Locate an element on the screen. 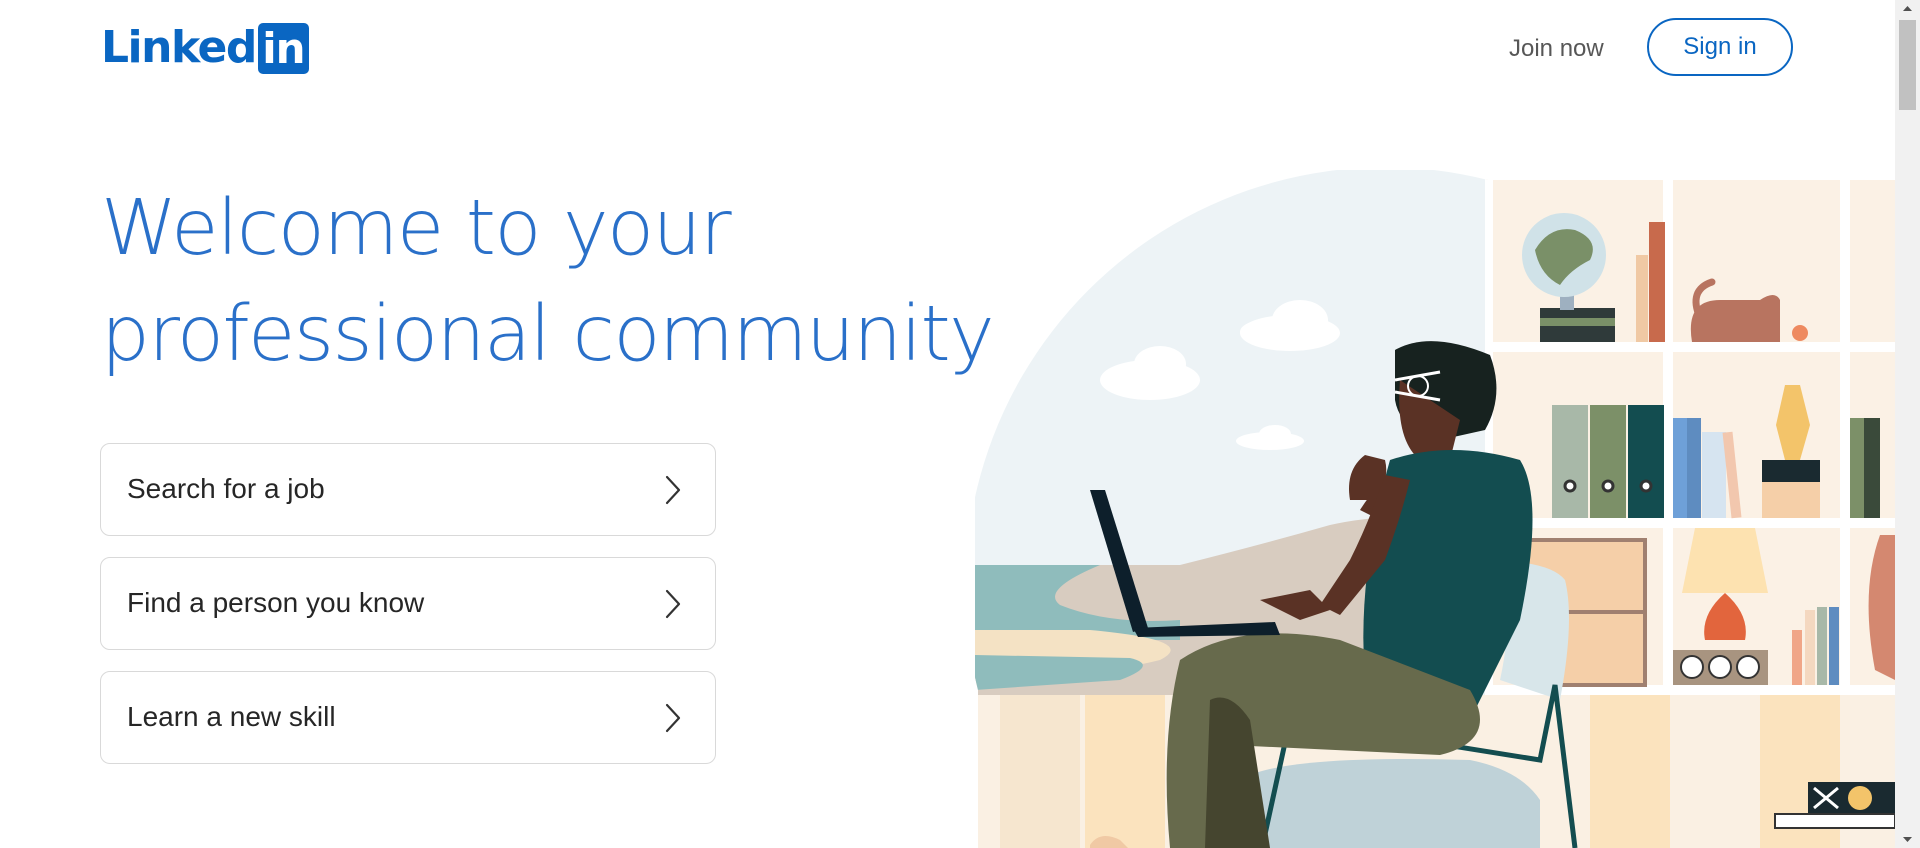 The height and width of the screenshot is (848, 1920). scroll-down-arrow-icon is located at coordinates (1907, 839).